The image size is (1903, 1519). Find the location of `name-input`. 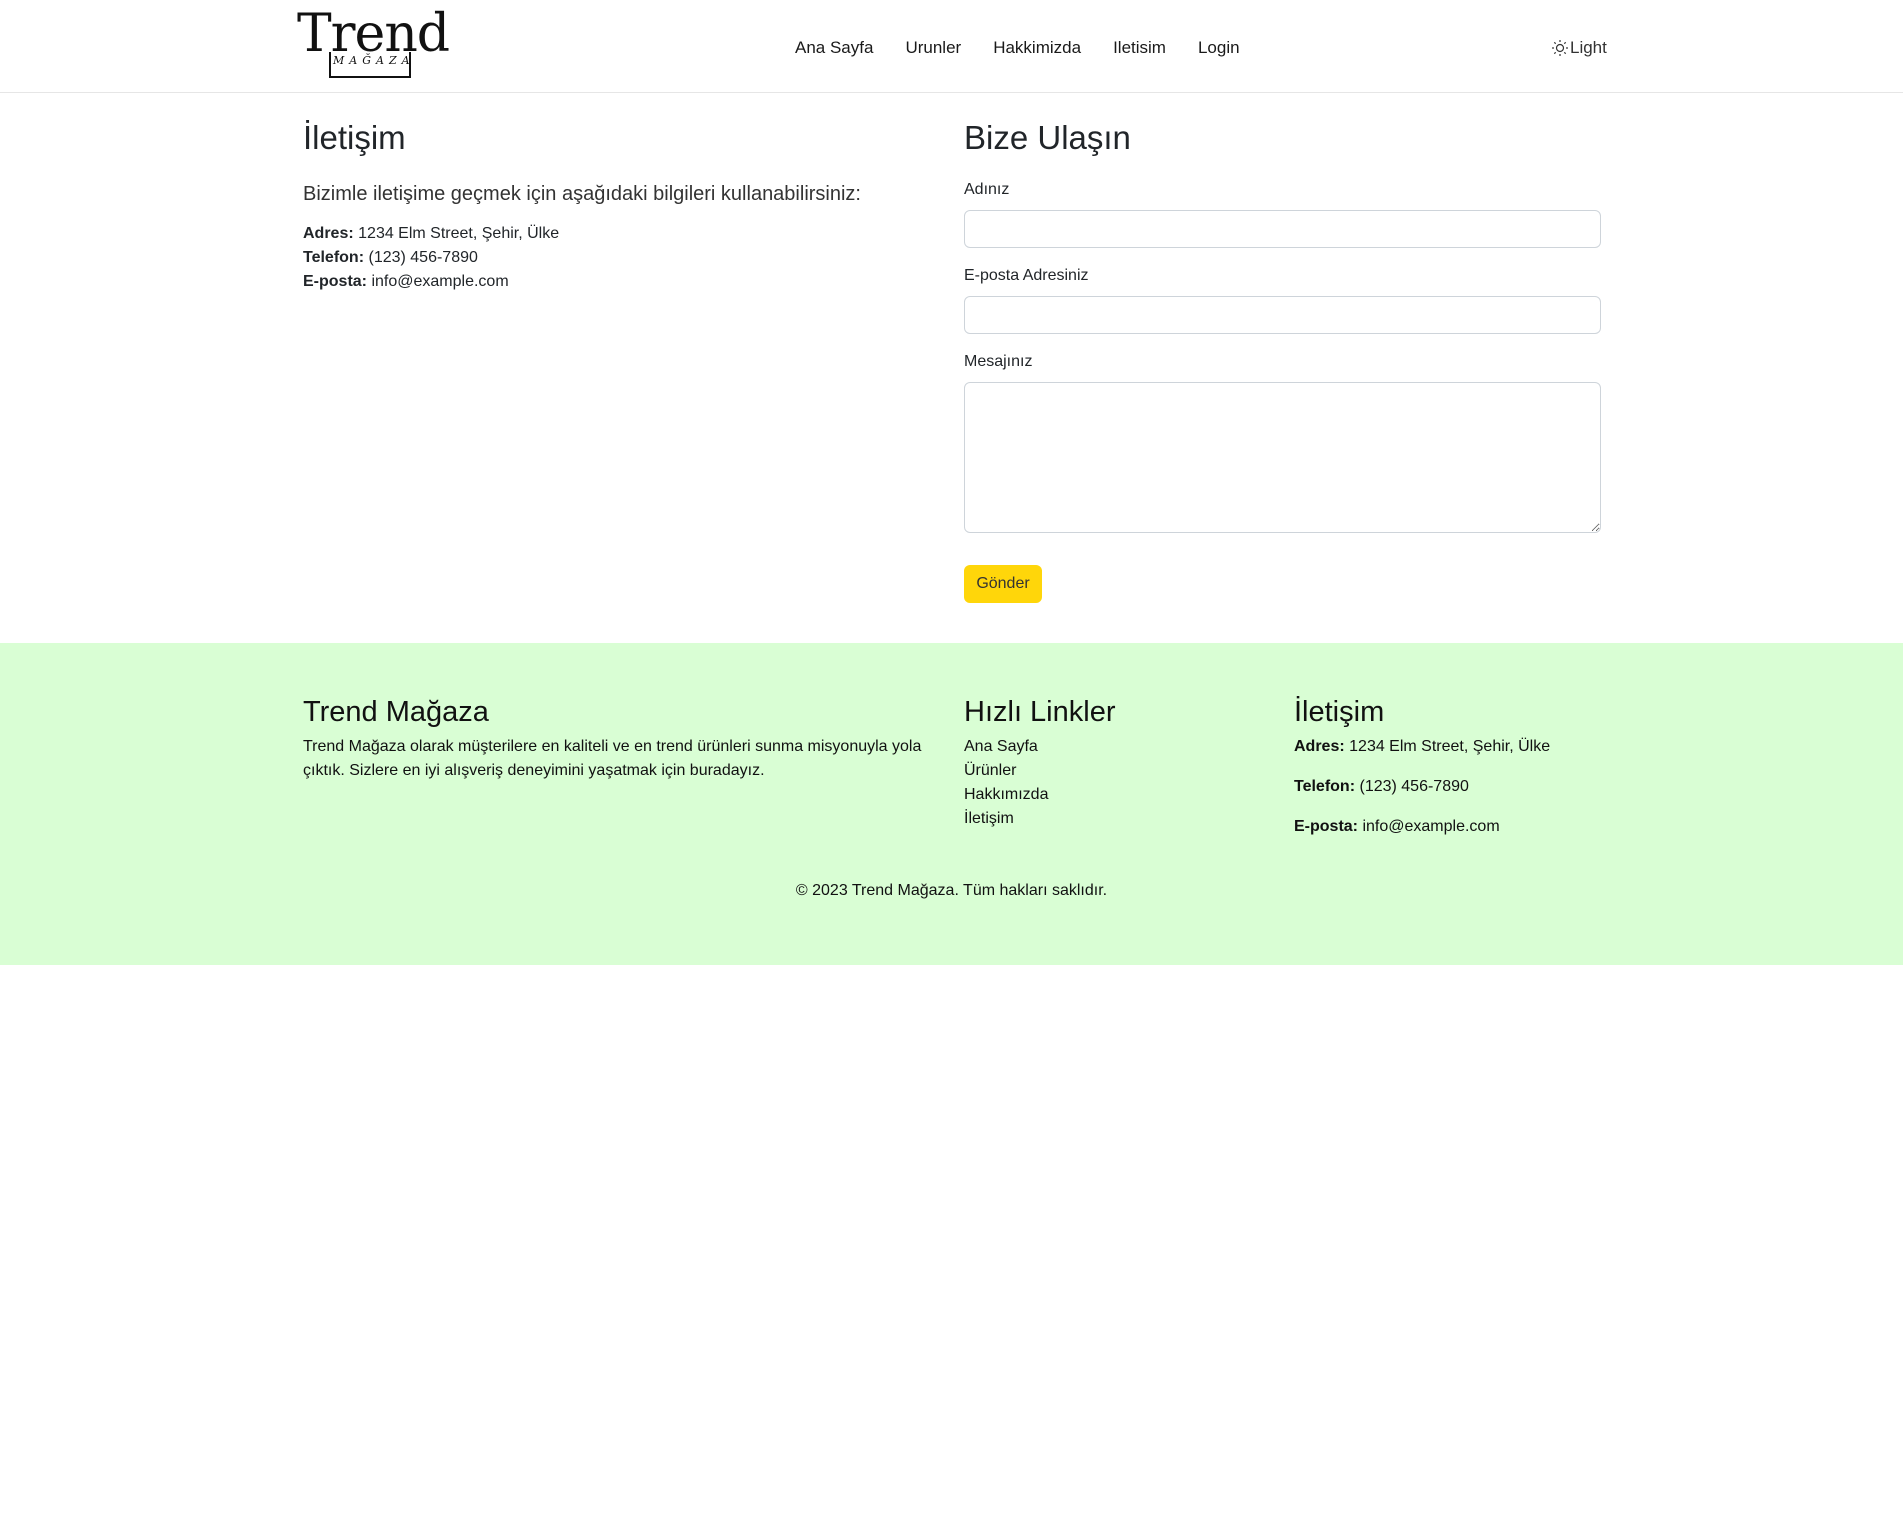

name-input is located at coordinates (1282, 229).